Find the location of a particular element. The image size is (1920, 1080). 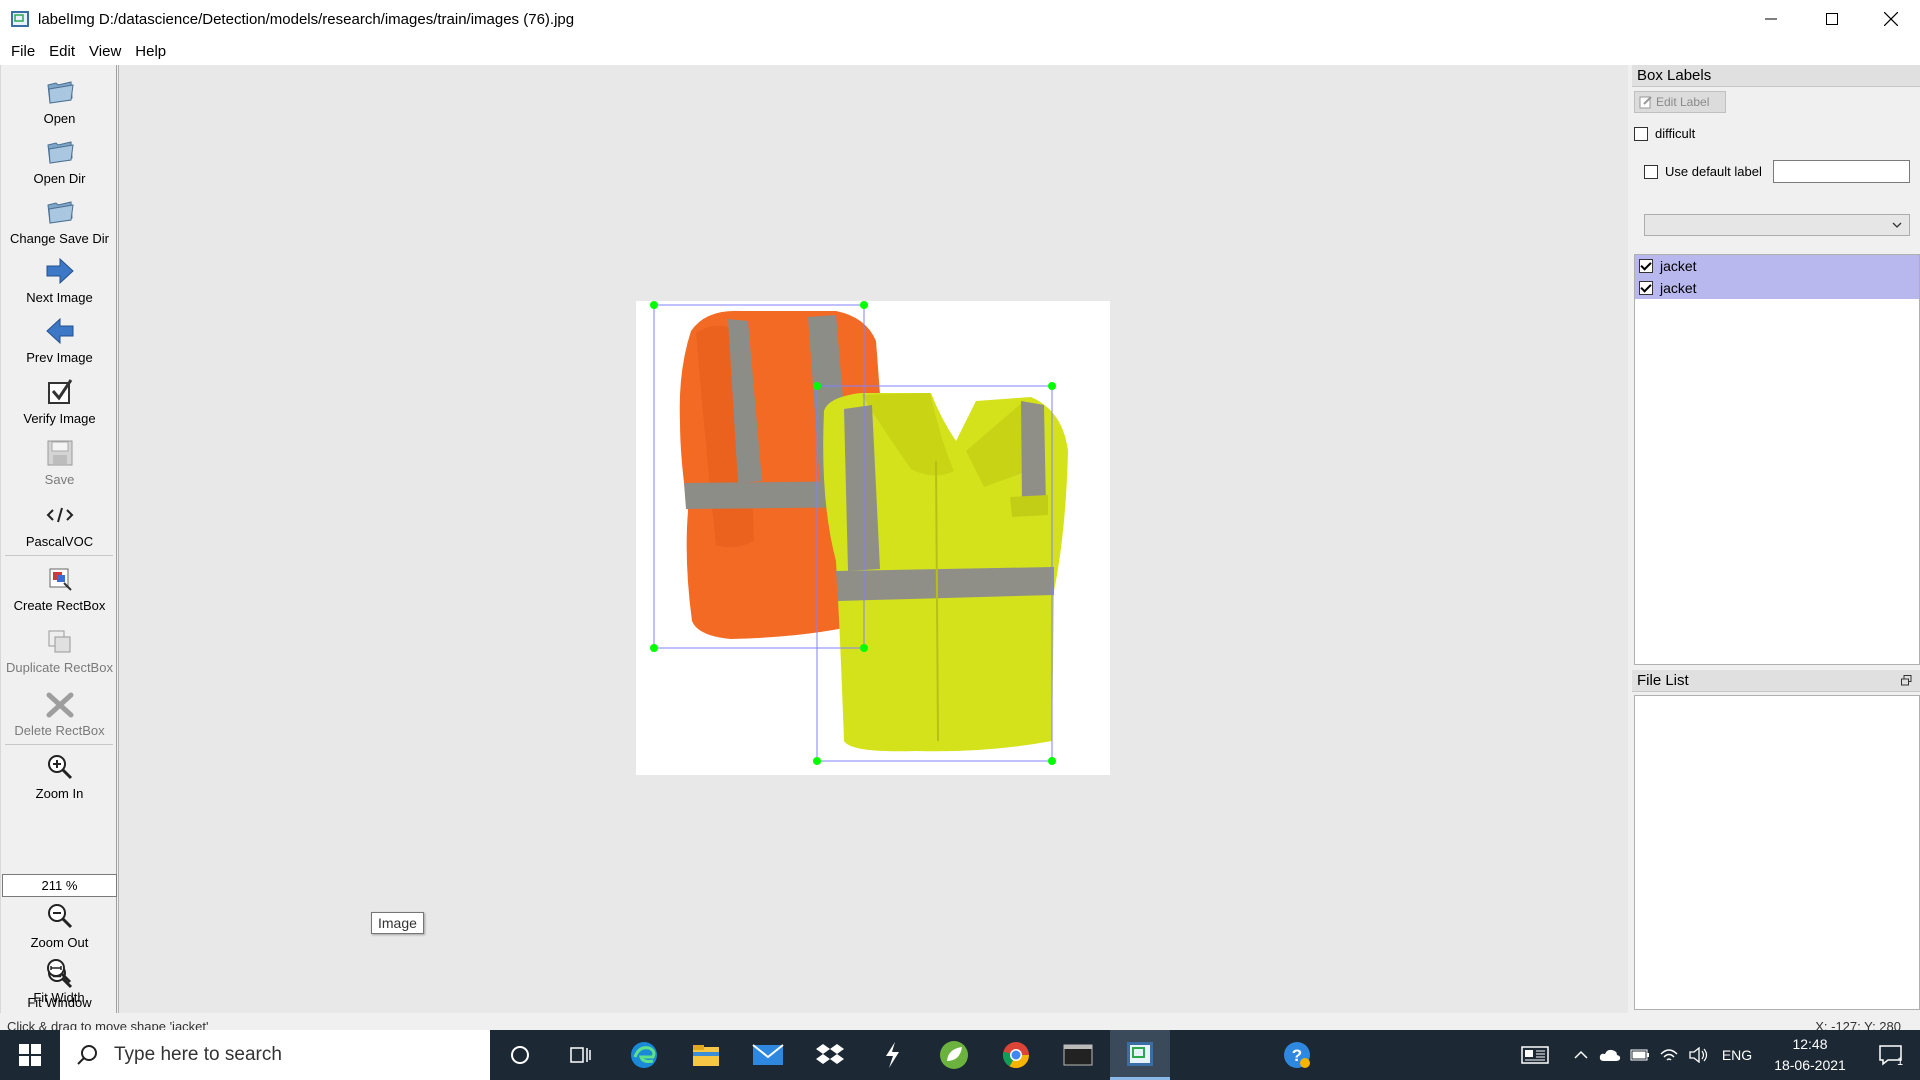

checkbox-icon is located at coordinates (59, 391).